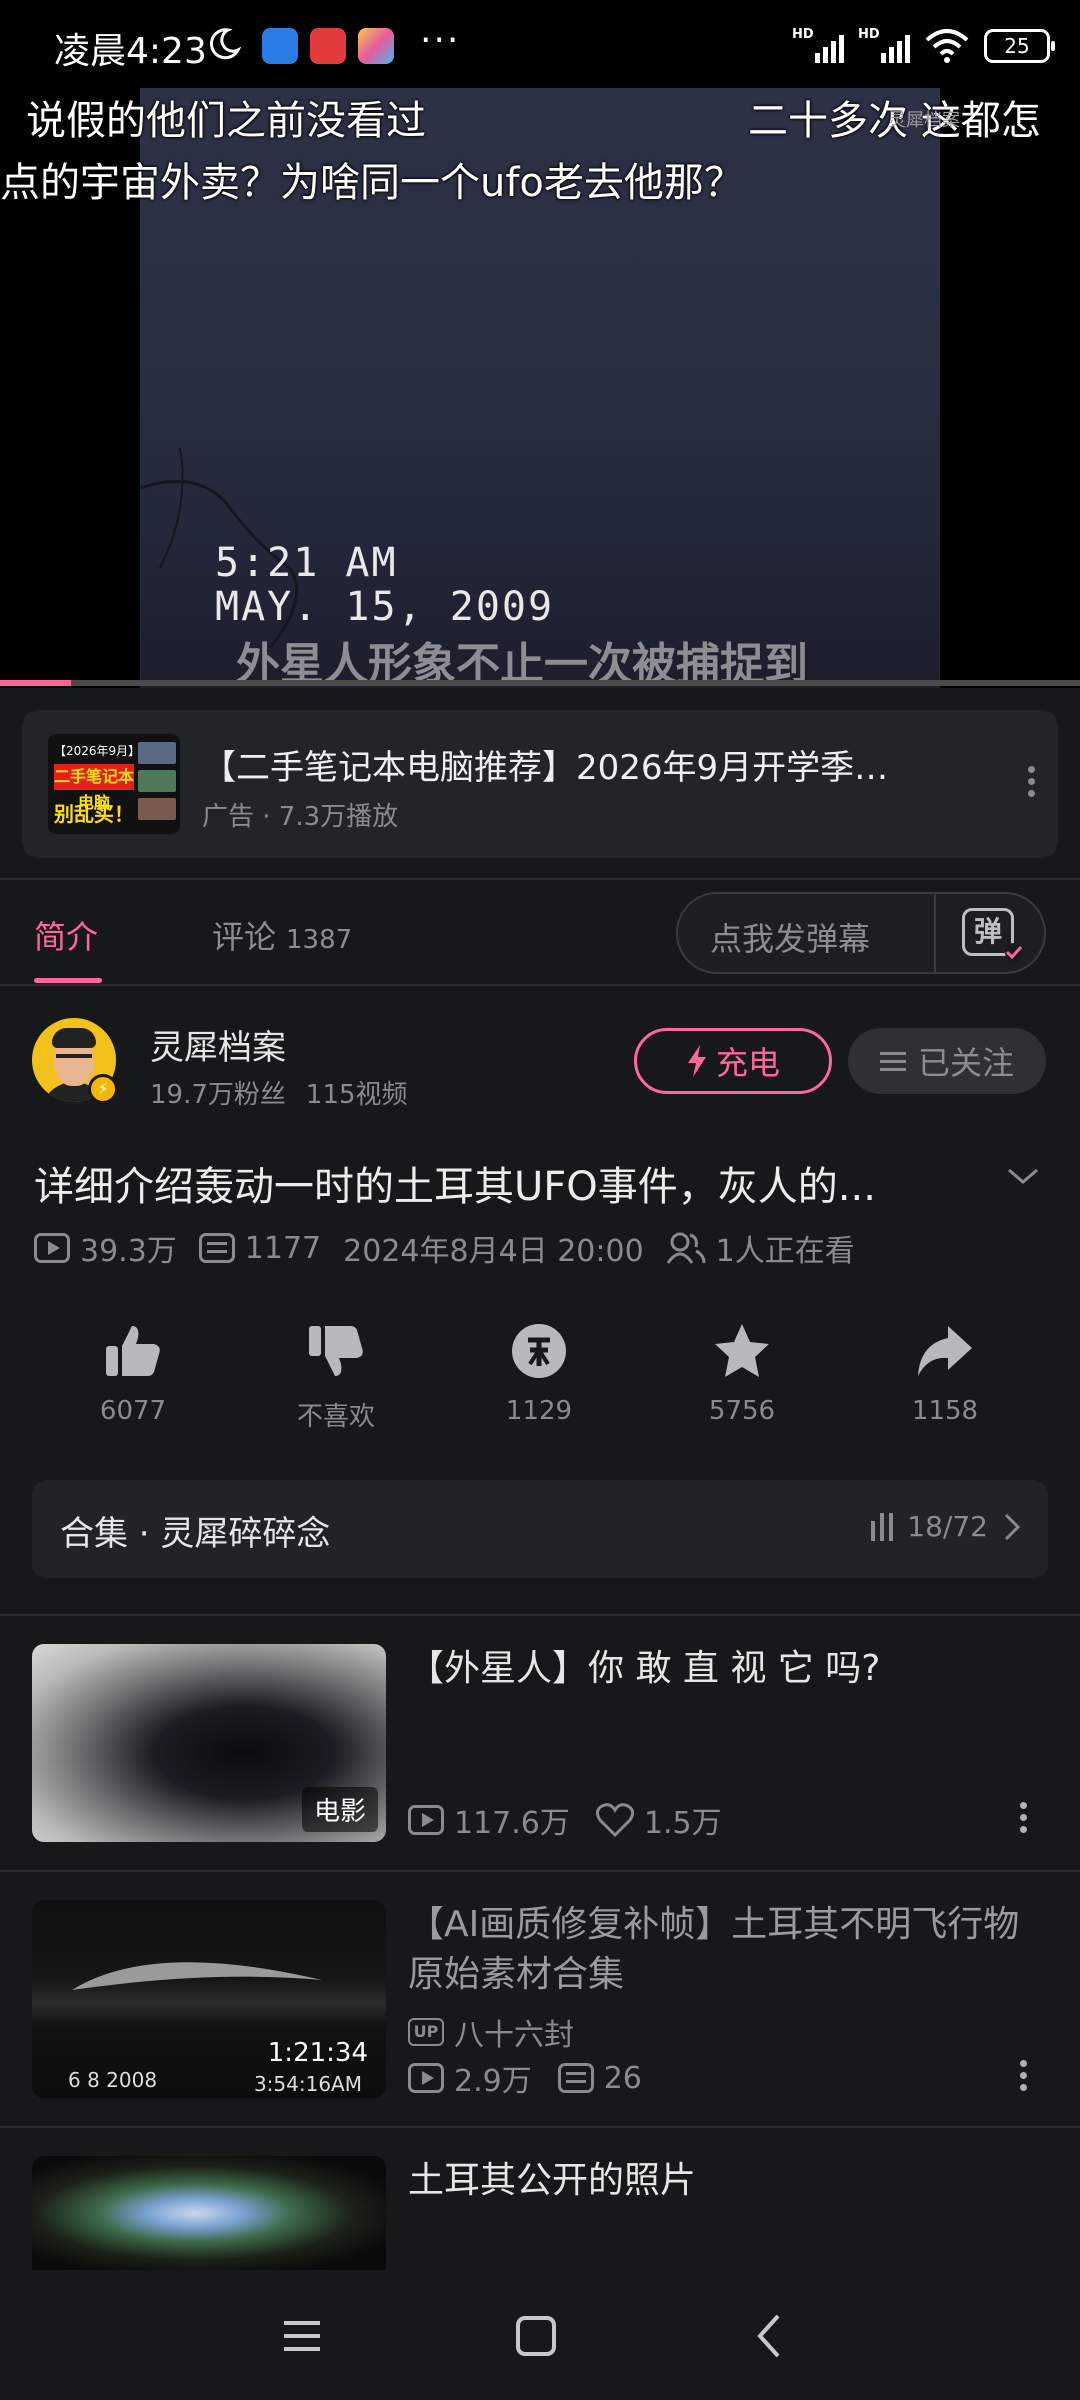 The height and width of the screenshot is (2400, 1080). Describe the element at coordinates (319, 940) in the screenshot. I see `comments-count: 1387` at that location.